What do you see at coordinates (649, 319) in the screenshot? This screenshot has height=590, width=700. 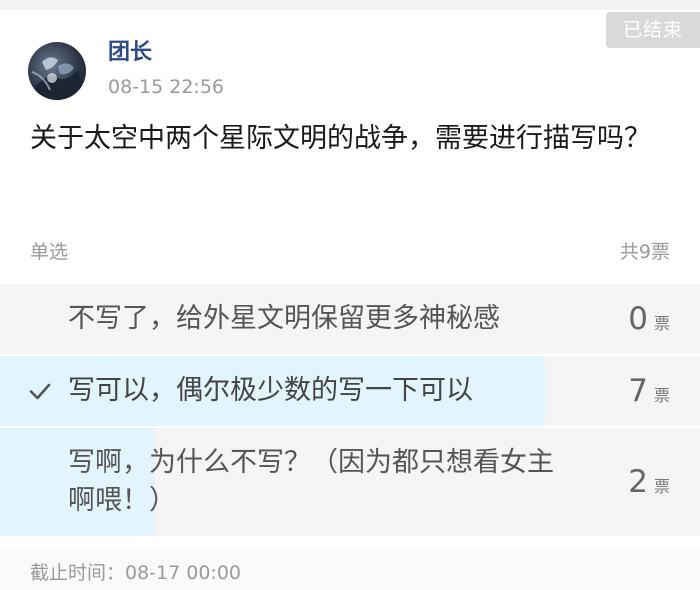 I see `vote-count: 0票` at bounding box center [649, 319].